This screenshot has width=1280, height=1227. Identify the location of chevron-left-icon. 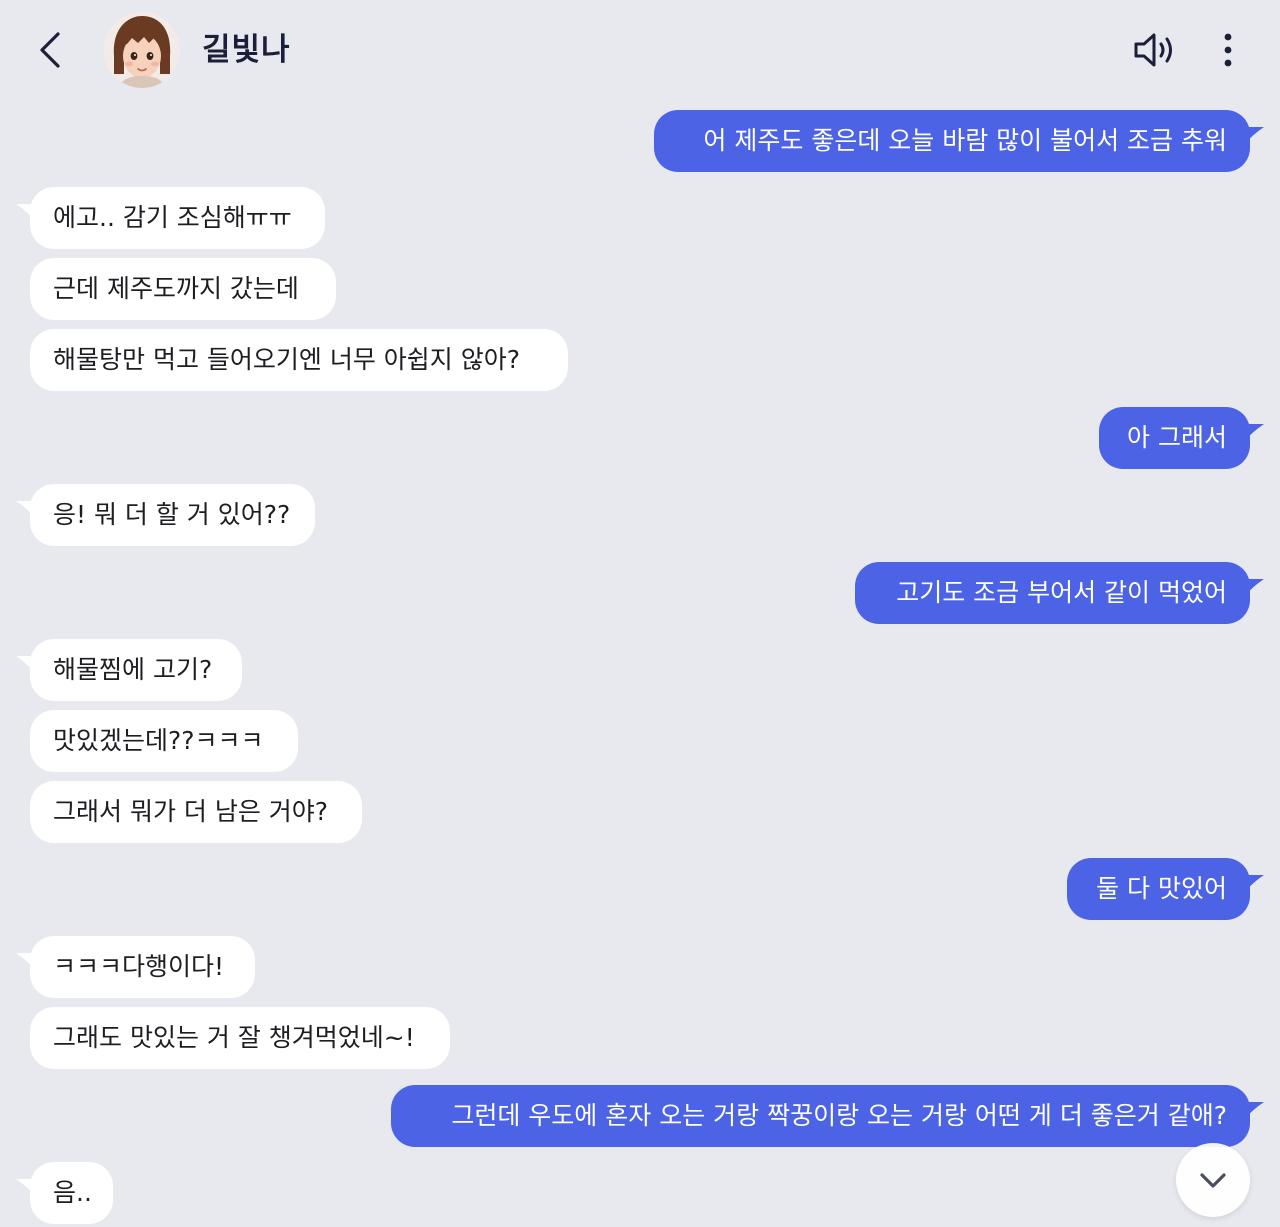
(50, 50).